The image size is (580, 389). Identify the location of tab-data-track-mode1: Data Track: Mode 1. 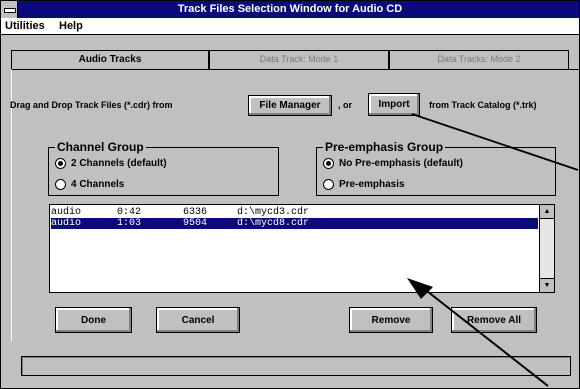
(299, 59).